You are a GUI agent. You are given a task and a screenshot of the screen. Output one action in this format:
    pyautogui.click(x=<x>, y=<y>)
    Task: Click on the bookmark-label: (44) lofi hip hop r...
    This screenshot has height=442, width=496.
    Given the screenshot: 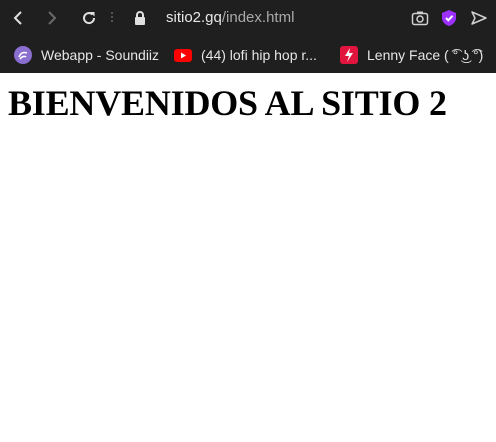 What is the action you would take?
    pyautogui.click(x=259, y=55)
    